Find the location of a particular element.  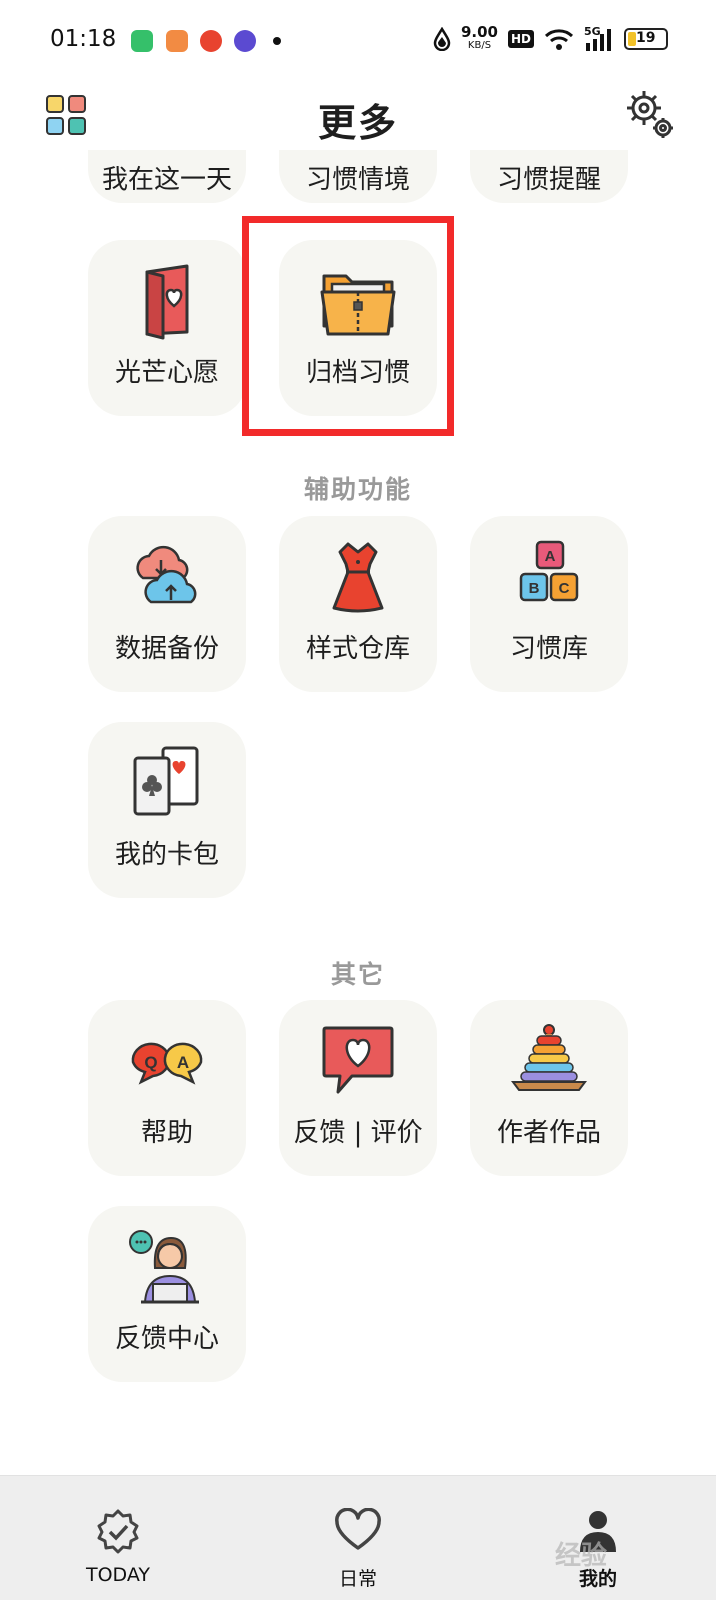

net-speed-value: 9.00 is located at coordinates (479, 32).